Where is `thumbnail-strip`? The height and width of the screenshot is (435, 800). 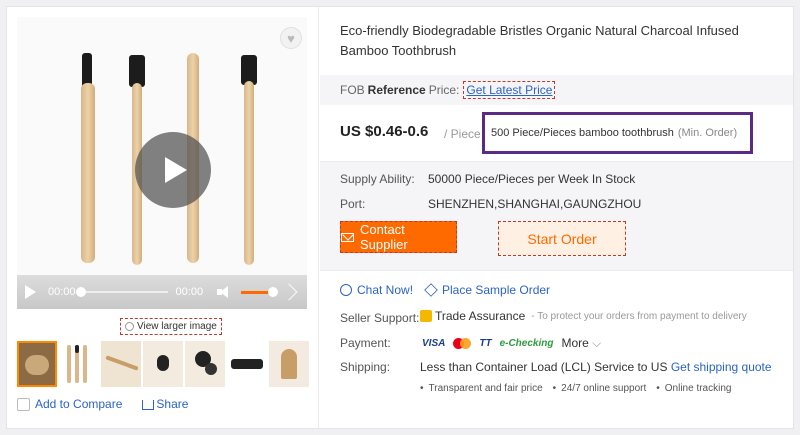
thumbnail-strip is located at coordinates (163, 364).